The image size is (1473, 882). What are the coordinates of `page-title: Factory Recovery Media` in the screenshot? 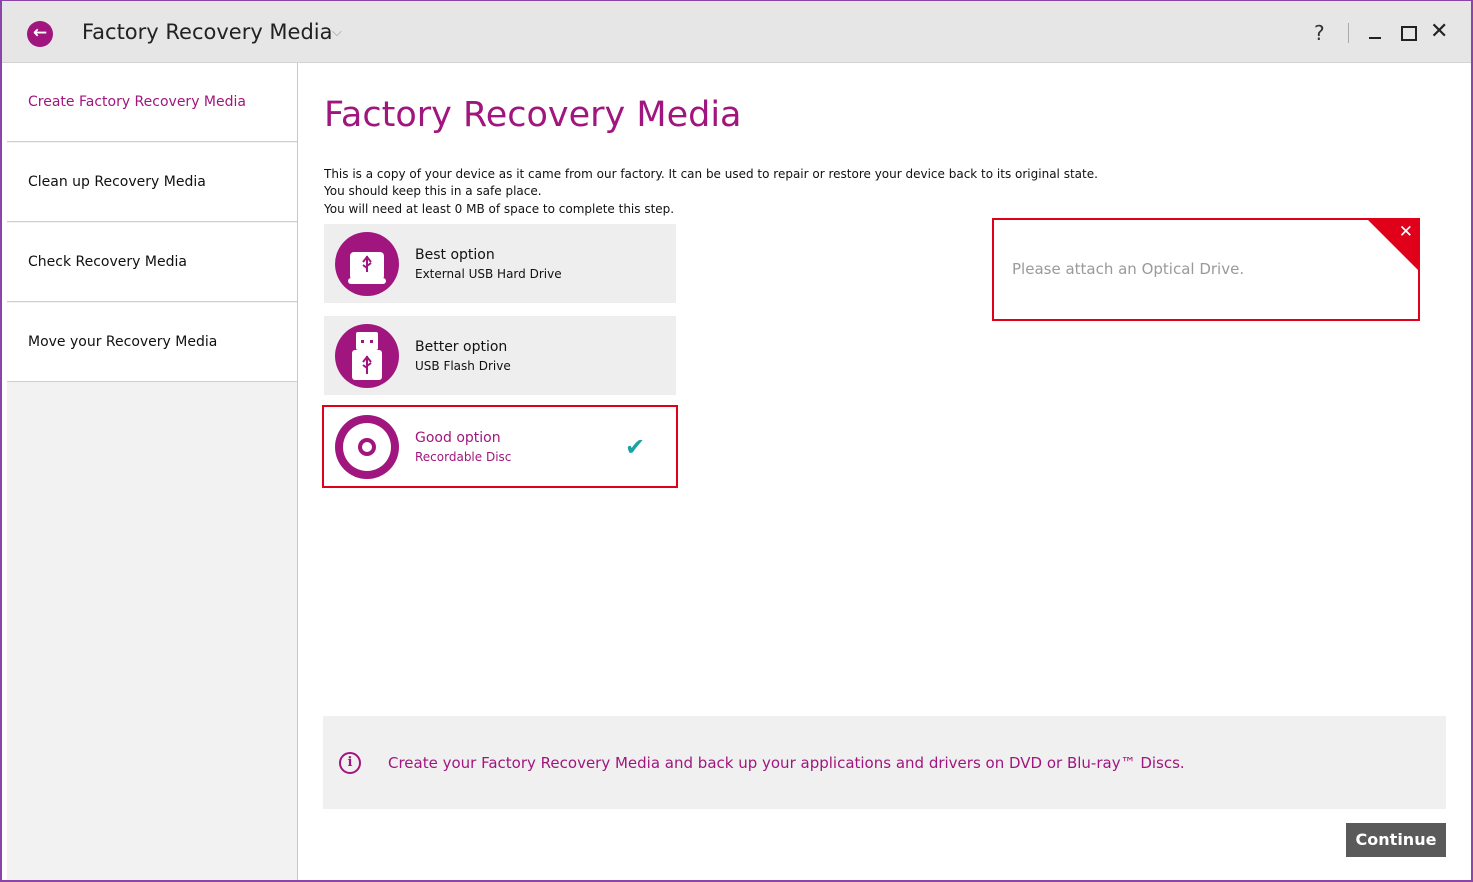 It's located at (533, 115).